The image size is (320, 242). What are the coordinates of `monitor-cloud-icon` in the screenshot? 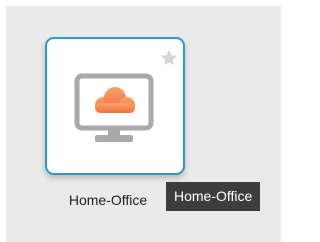 It's located at (114, 107).